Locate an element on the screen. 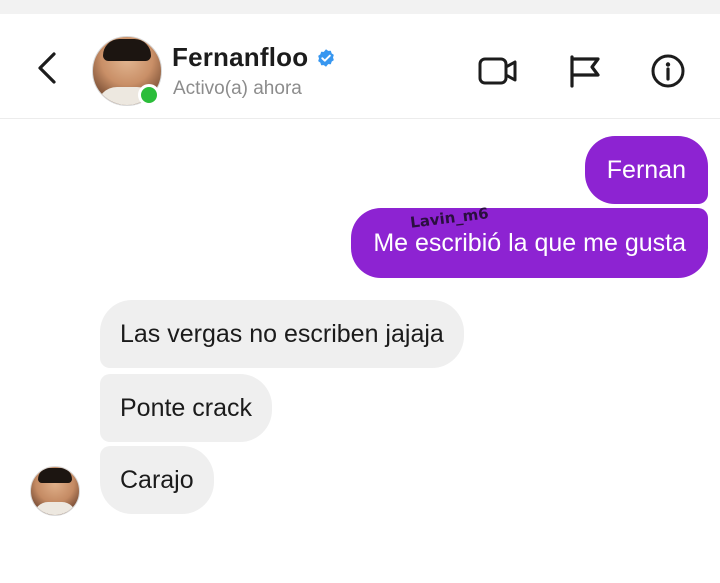  contact-name-row: Fernanfloo is located at coordinates (254, 57).